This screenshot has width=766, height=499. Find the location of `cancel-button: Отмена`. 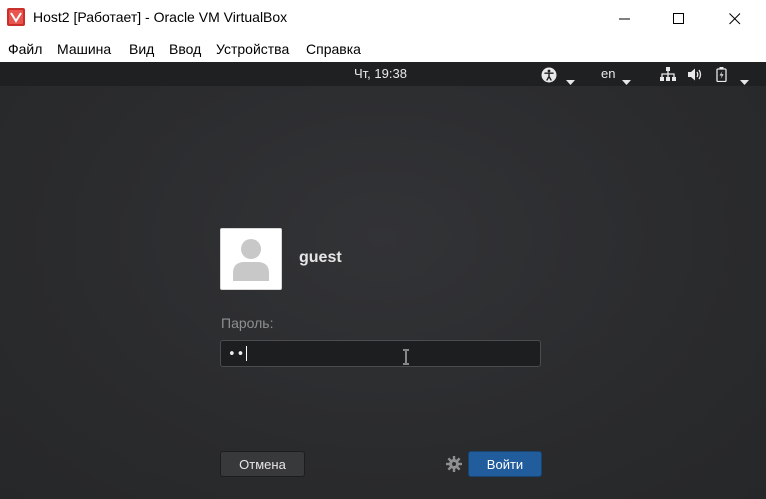

cancel-button: Отмена is located at coordinates (262, 464).